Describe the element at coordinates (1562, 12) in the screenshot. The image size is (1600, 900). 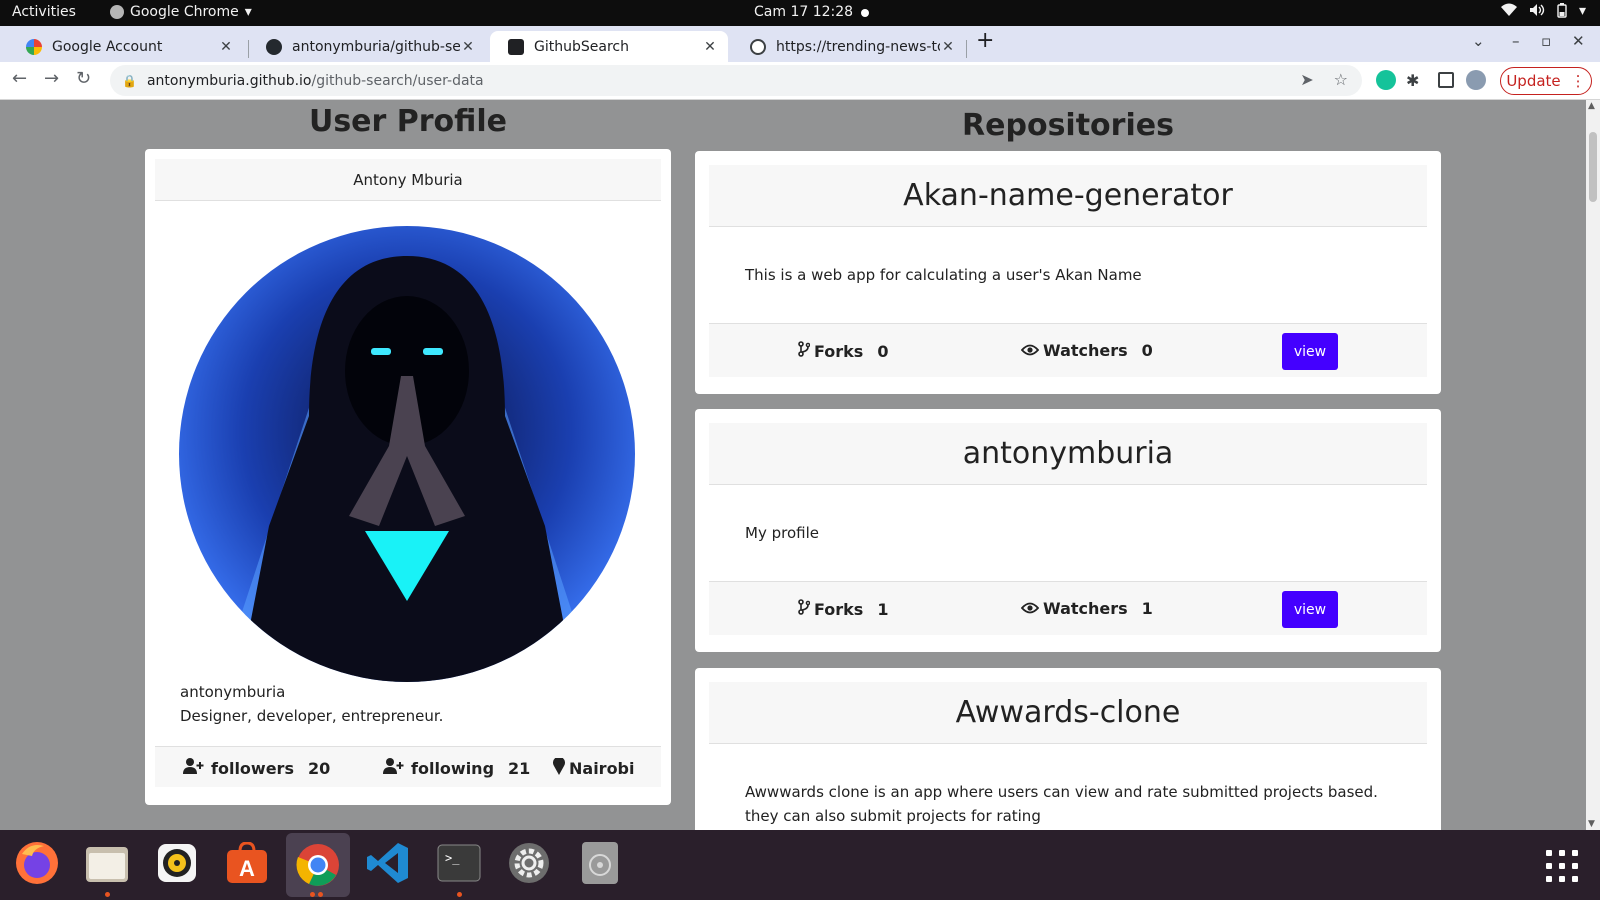
I see `battery-icon` at that location.